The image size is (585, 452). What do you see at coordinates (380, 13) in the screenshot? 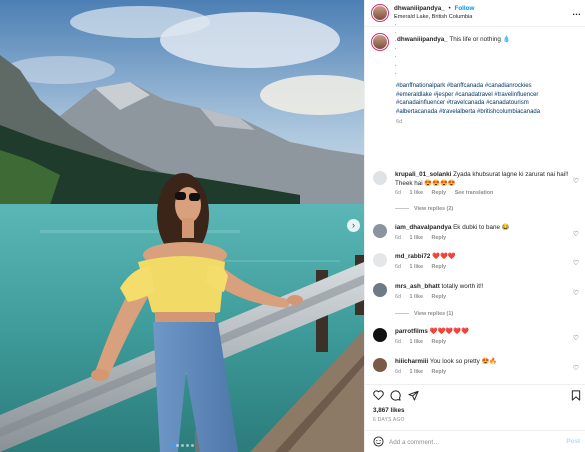
I see `author-avatar` at bounding box center [380, 13].